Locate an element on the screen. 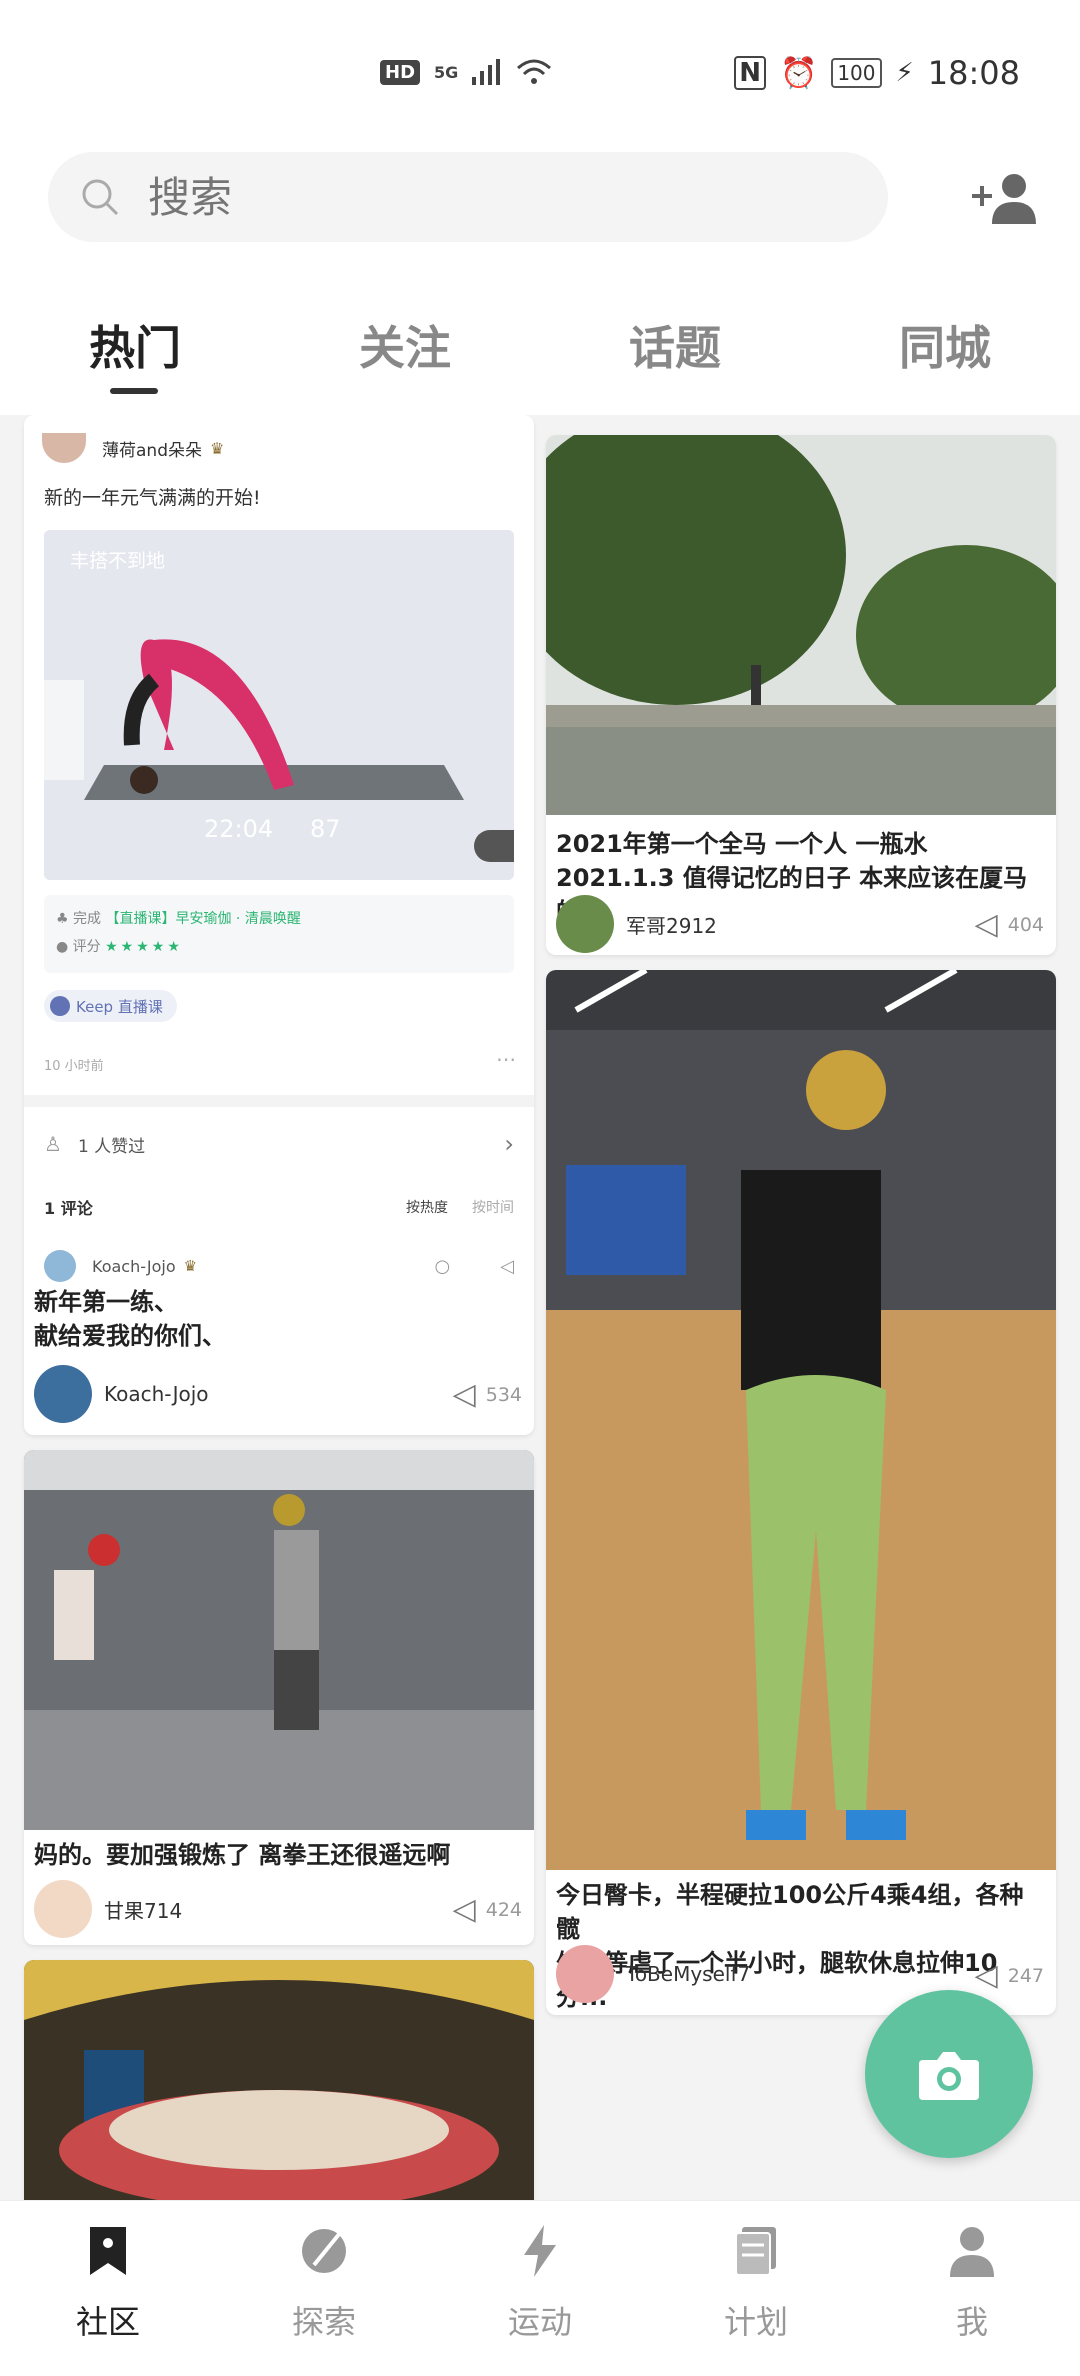  top-tabs: 热门 关注 话题 同城 is located at coordinates (540, 355).